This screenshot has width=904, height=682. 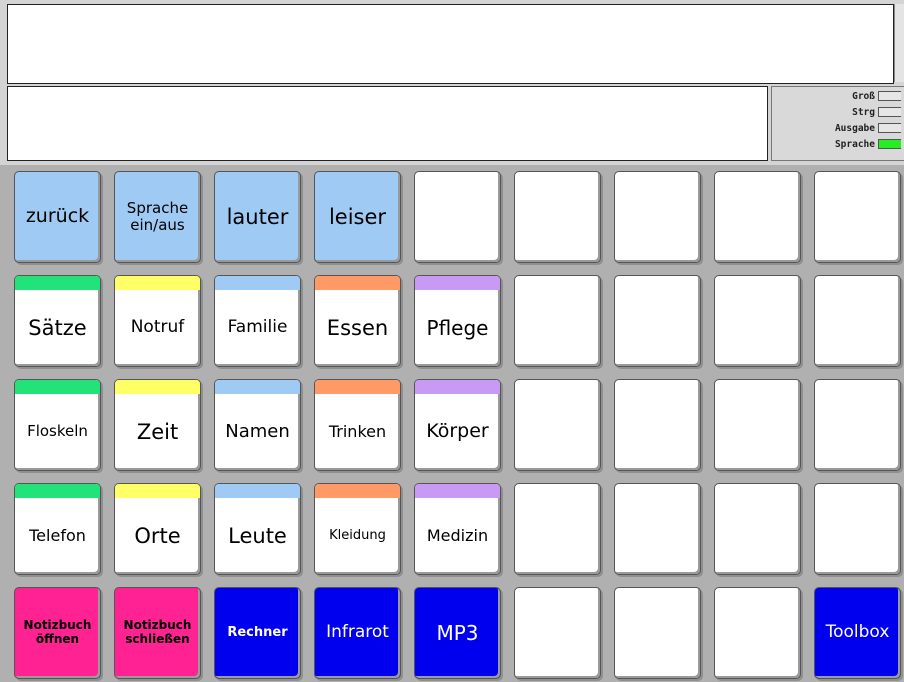 What do you see at coordinates (57, 425) in the screenshot?
I see `floskeln-button: Floskeln` at bounding box center [57, 425].